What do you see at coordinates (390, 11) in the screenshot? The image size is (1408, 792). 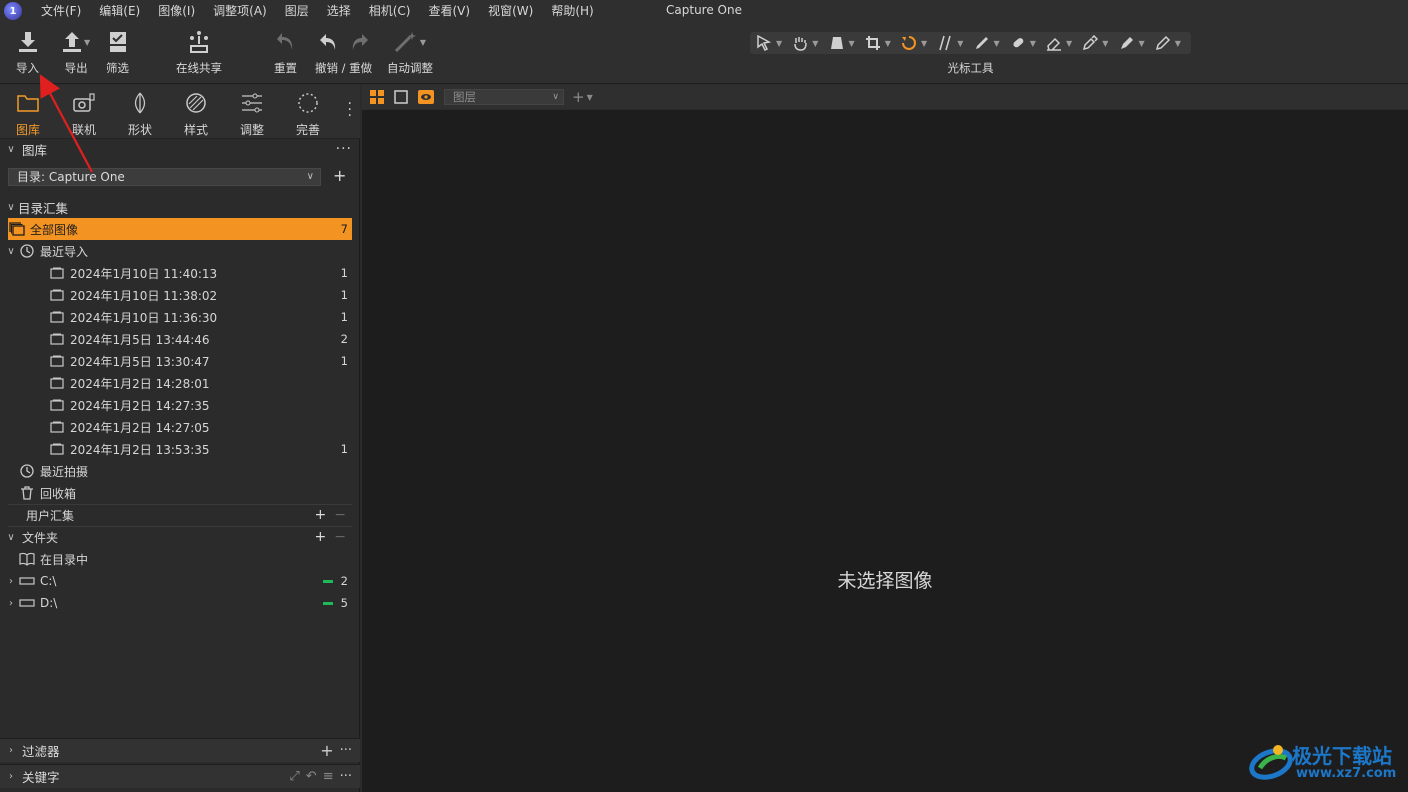 I see `menu-camera: 相机(C)` at bounding box center [390, 11].